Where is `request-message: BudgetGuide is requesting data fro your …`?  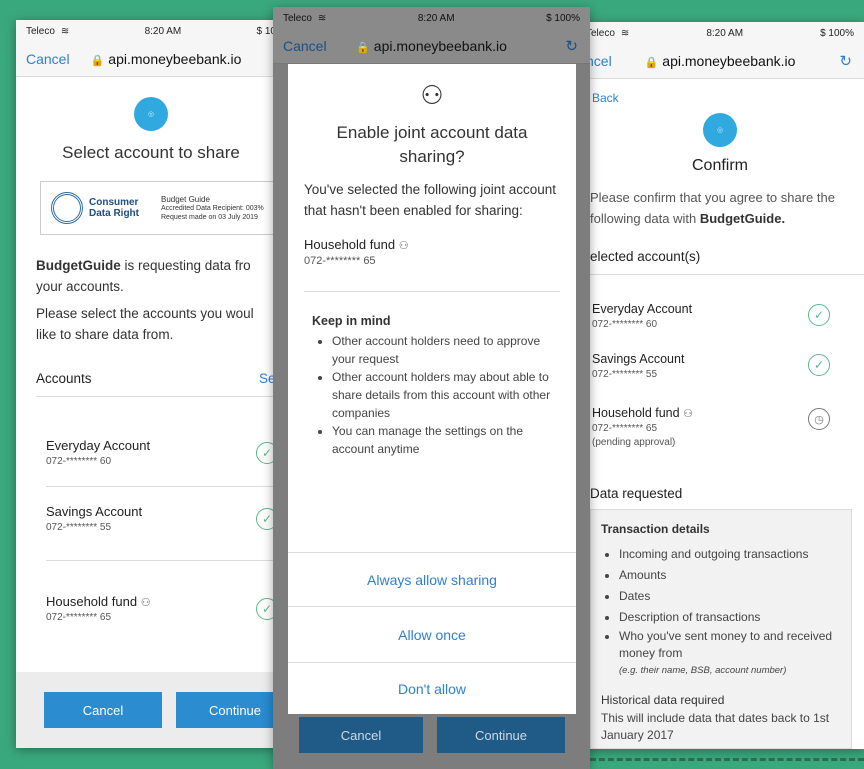
request-message: BudgetGuide is requesting data fro your … is located at coordinates (151, 276).